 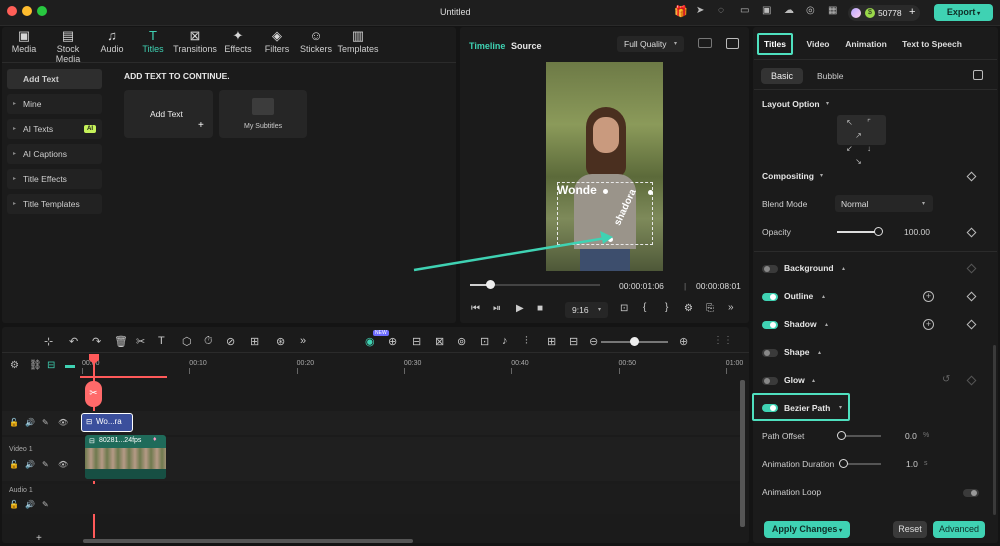 What do you see at coordinates (971, 493) in the screenshot?
I see `animation-loop-toggle` at bounding box center [971, 493].